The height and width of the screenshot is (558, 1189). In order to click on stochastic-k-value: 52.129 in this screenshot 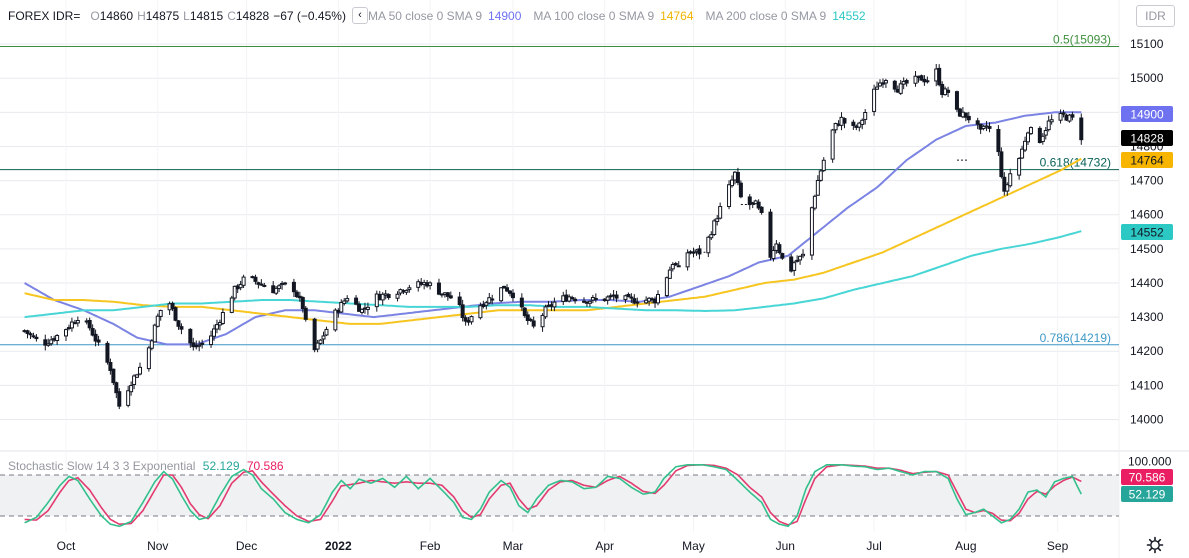, I will do `click(221, 466)`.